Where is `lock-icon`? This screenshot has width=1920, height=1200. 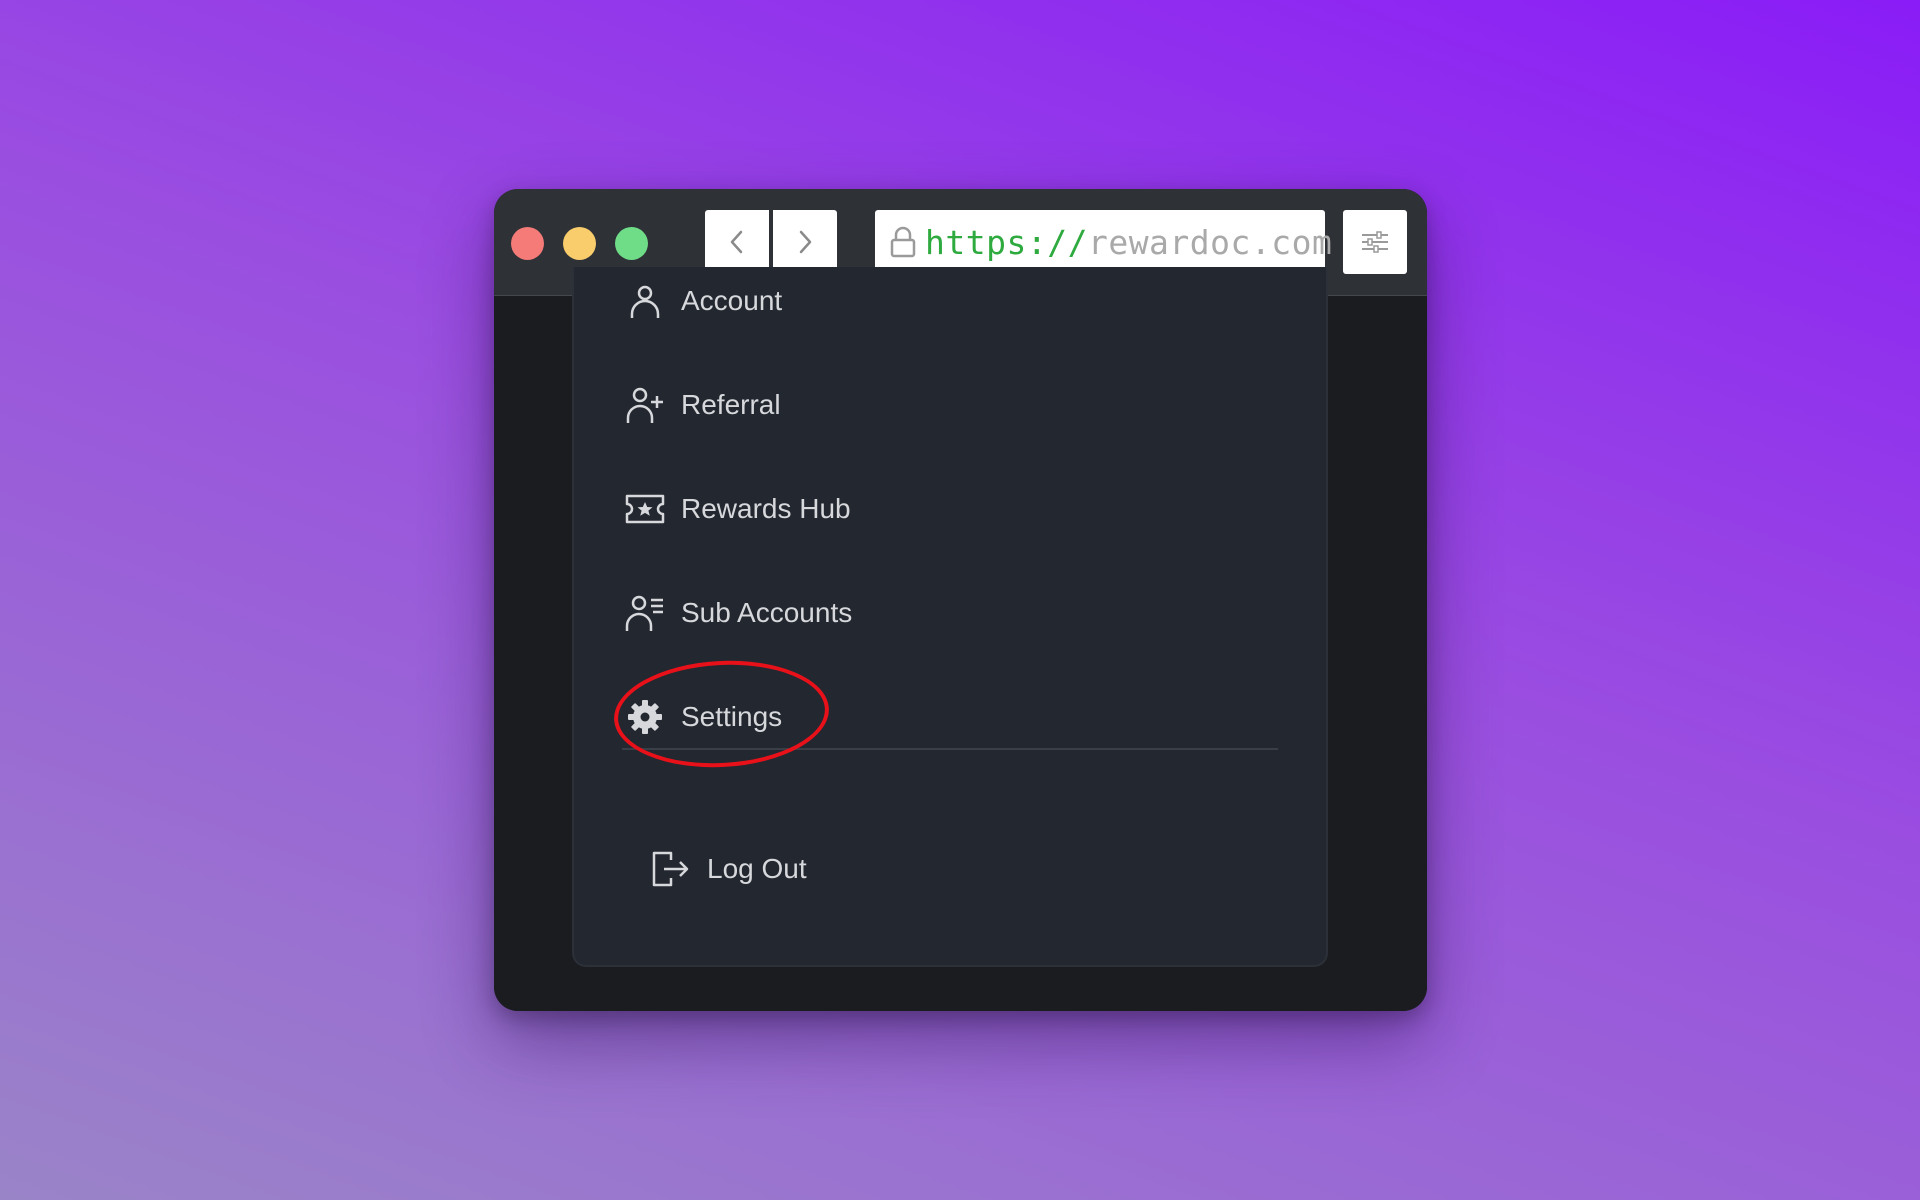 lock-icon is located at coordinates (903, 242).